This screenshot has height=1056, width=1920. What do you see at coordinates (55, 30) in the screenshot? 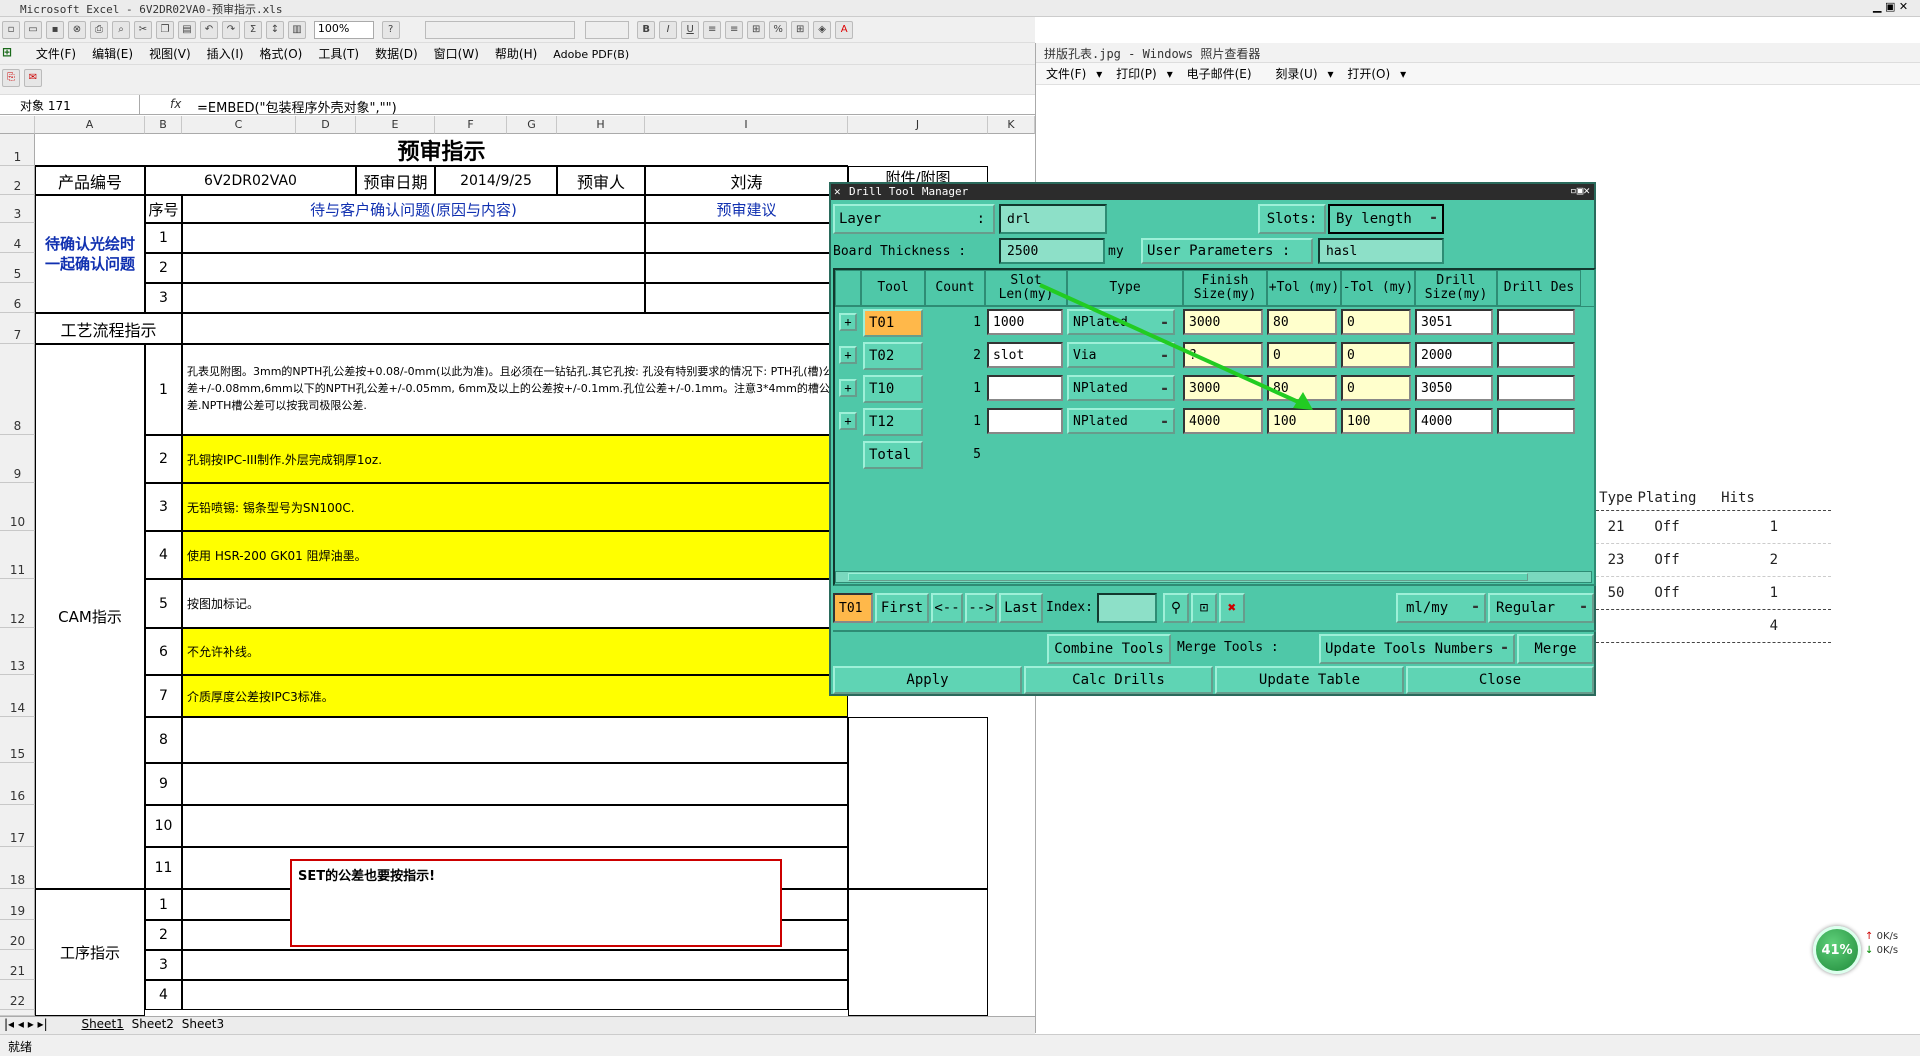
I see `save-icon: ▪` at bounding box center [55, 30].